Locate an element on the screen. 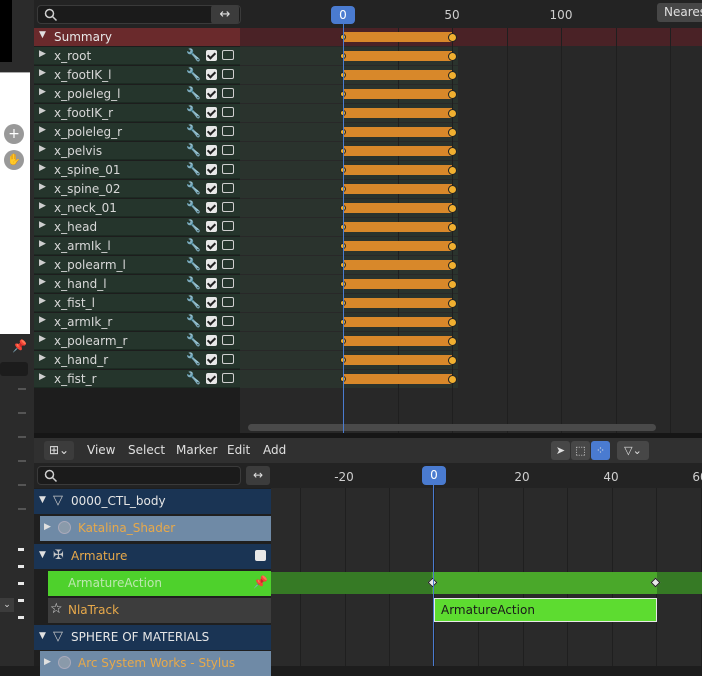 The width and height of the screenshot is (702, 676). channel-row: ▶ x_neck_01 🔧 is located at coordinates (137, 208).